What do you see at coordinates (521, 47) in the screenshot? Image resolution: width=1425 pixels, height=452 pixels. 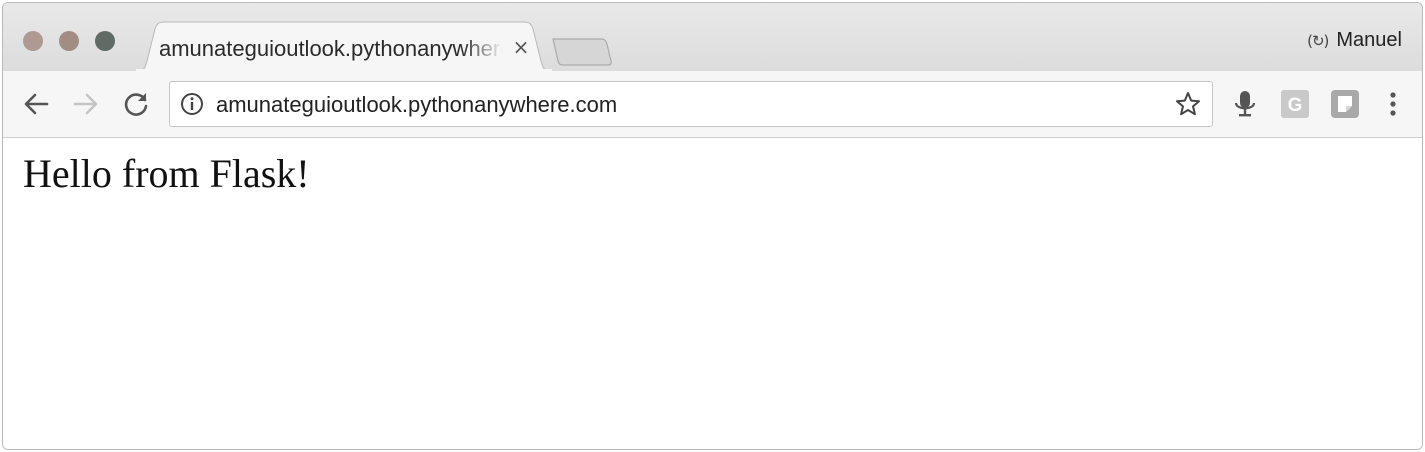 I see `tab-close-icon: ×` at bounding box center [521, 47].